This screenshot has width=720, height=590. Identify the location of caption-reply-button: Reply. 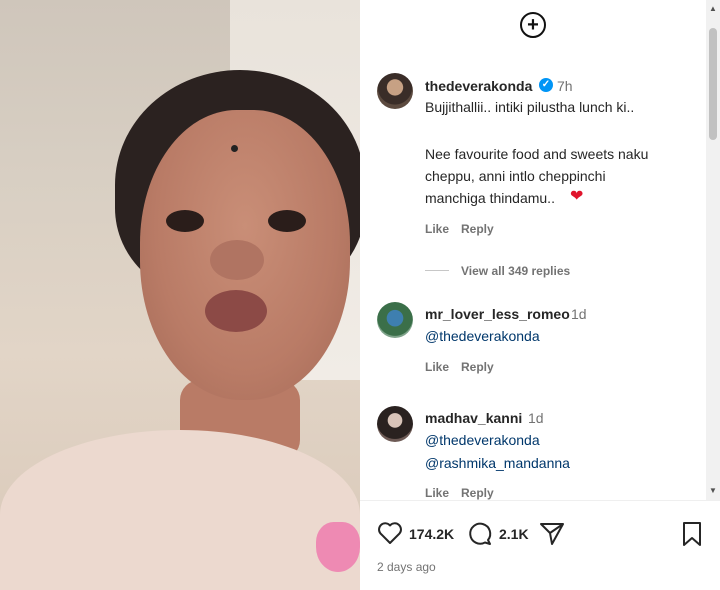
(477, 229).